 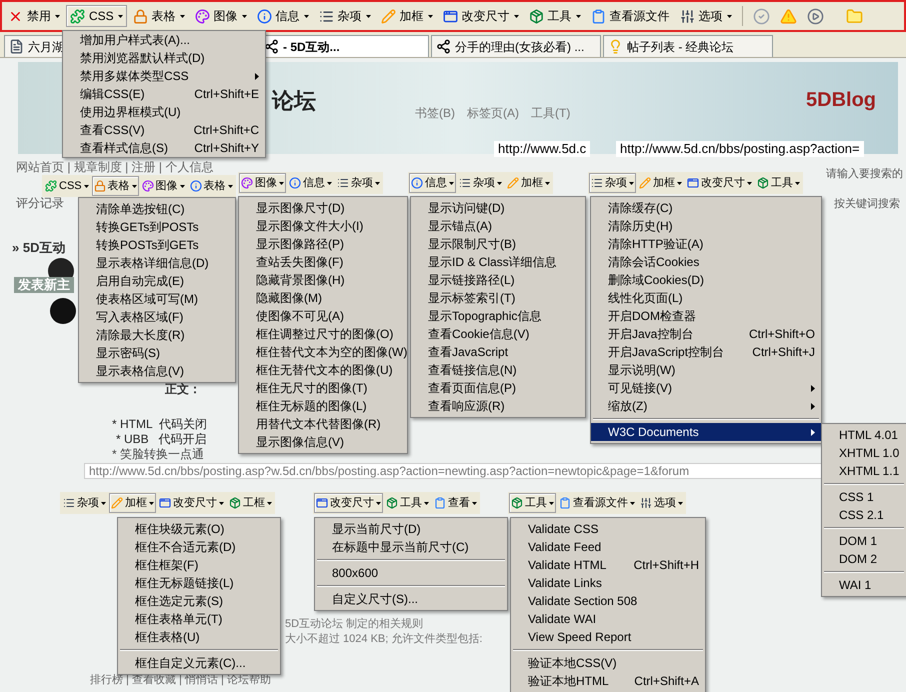 What do you see at coordinates (706, 370) in the screenshot?
I see `menu-item: 显示说明(W)` at bounding box center [706, 370].